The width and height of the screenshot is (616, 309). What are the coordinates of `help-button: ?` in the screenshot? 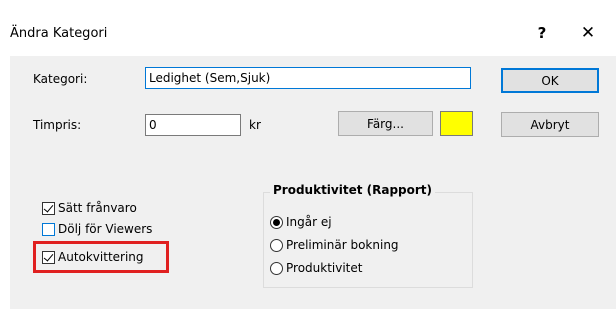 It's located at (542, 33).